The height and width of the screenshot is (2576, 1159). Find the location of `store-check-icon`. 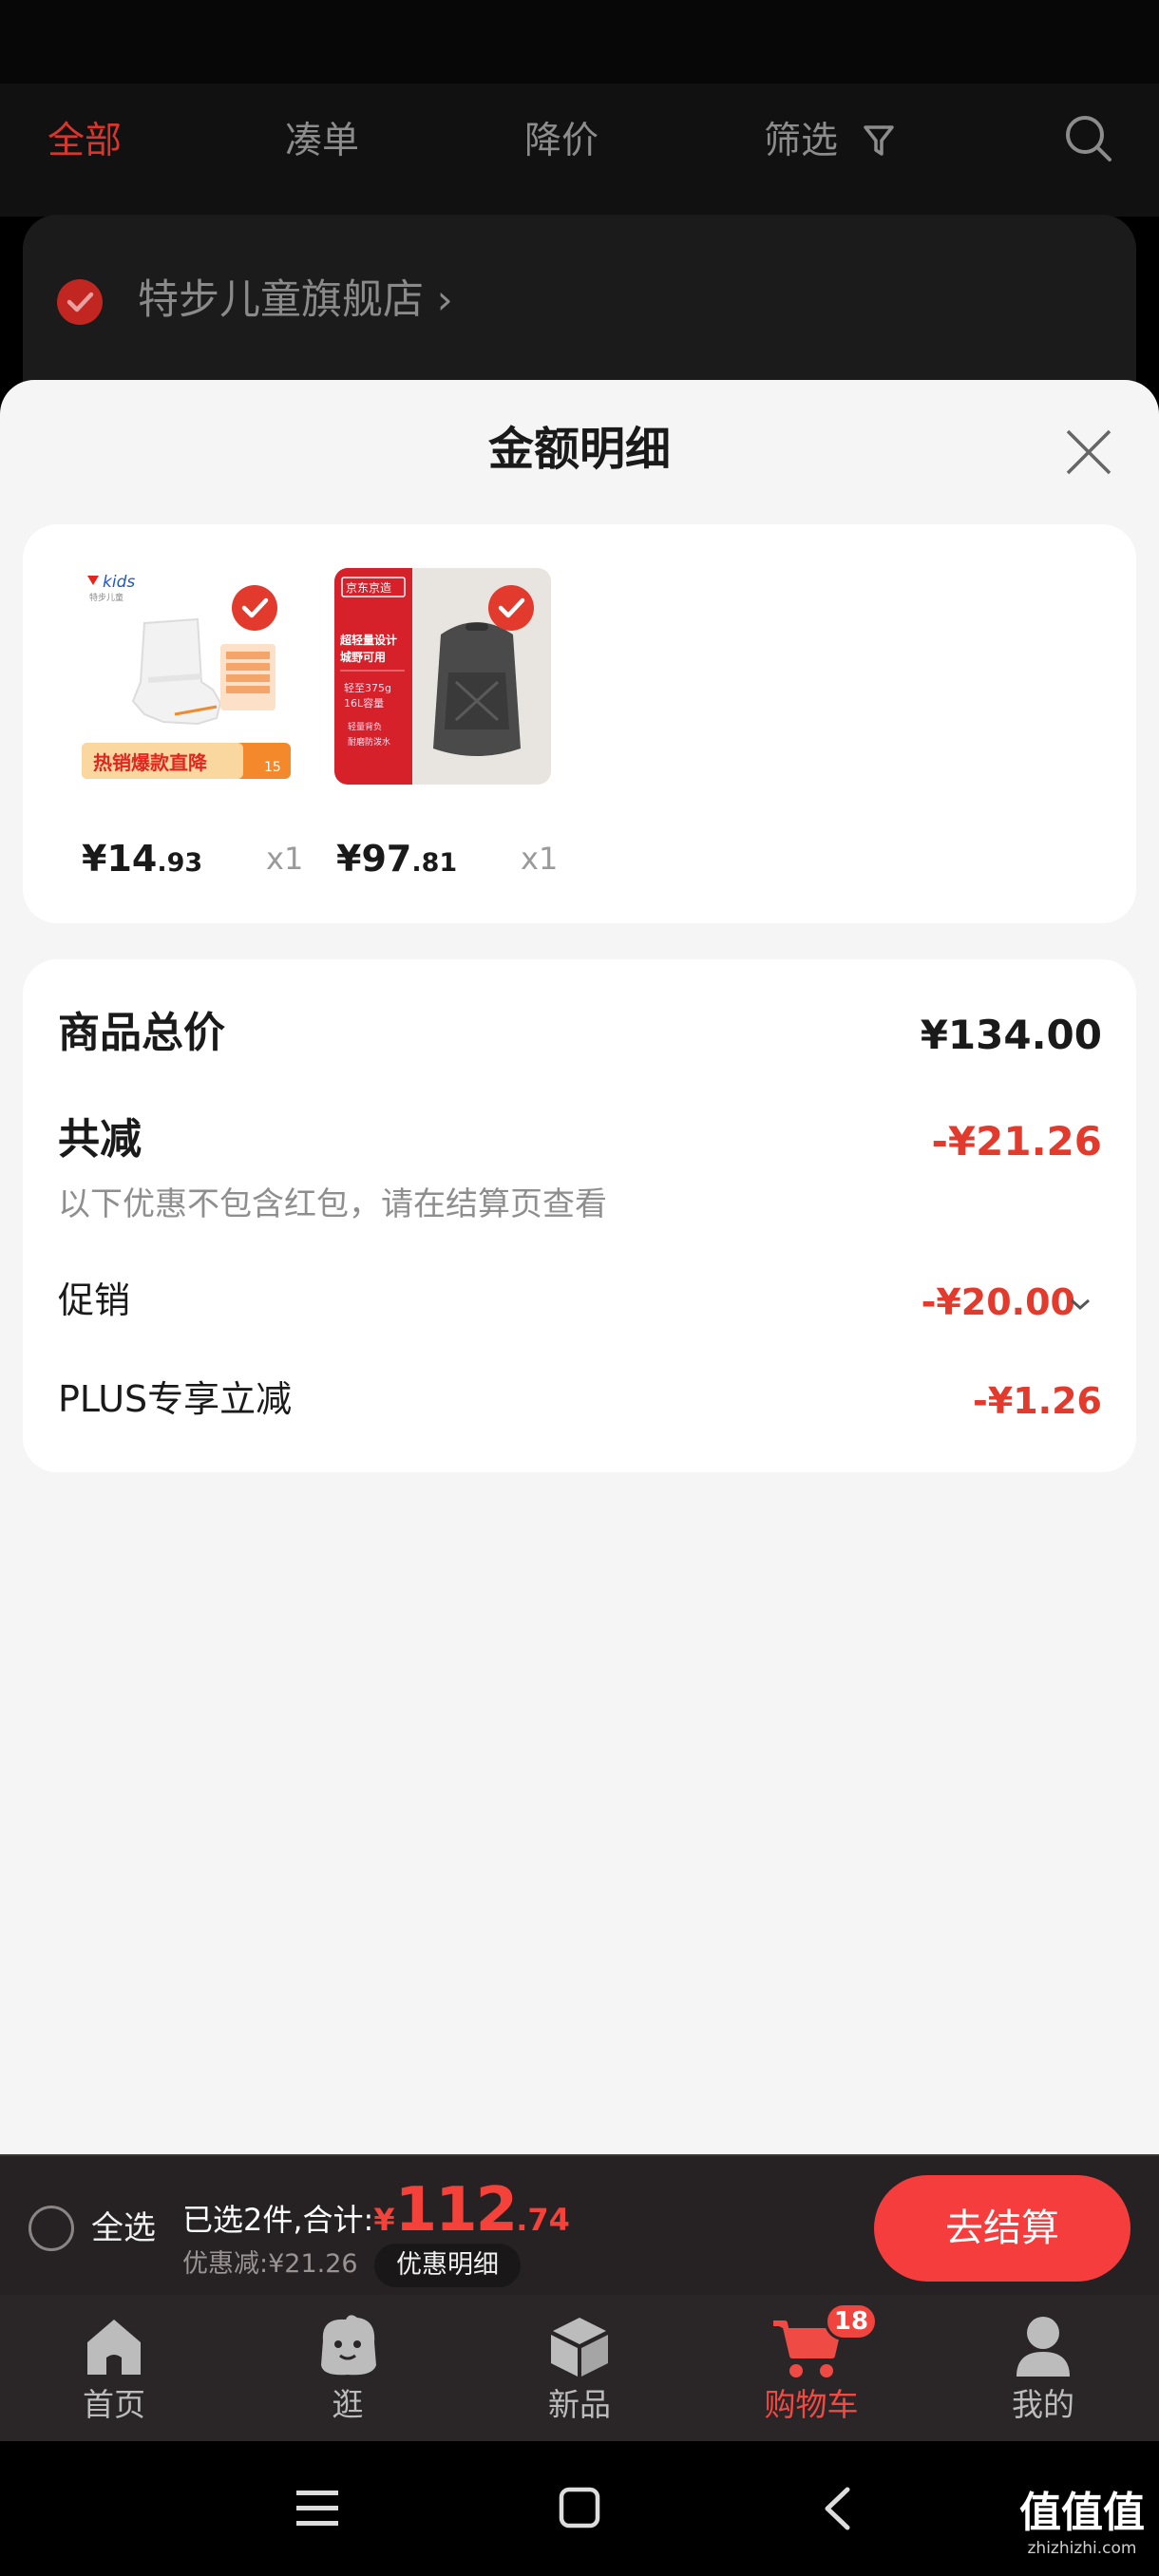

store-check-icon is located at coordinates (80, 302).